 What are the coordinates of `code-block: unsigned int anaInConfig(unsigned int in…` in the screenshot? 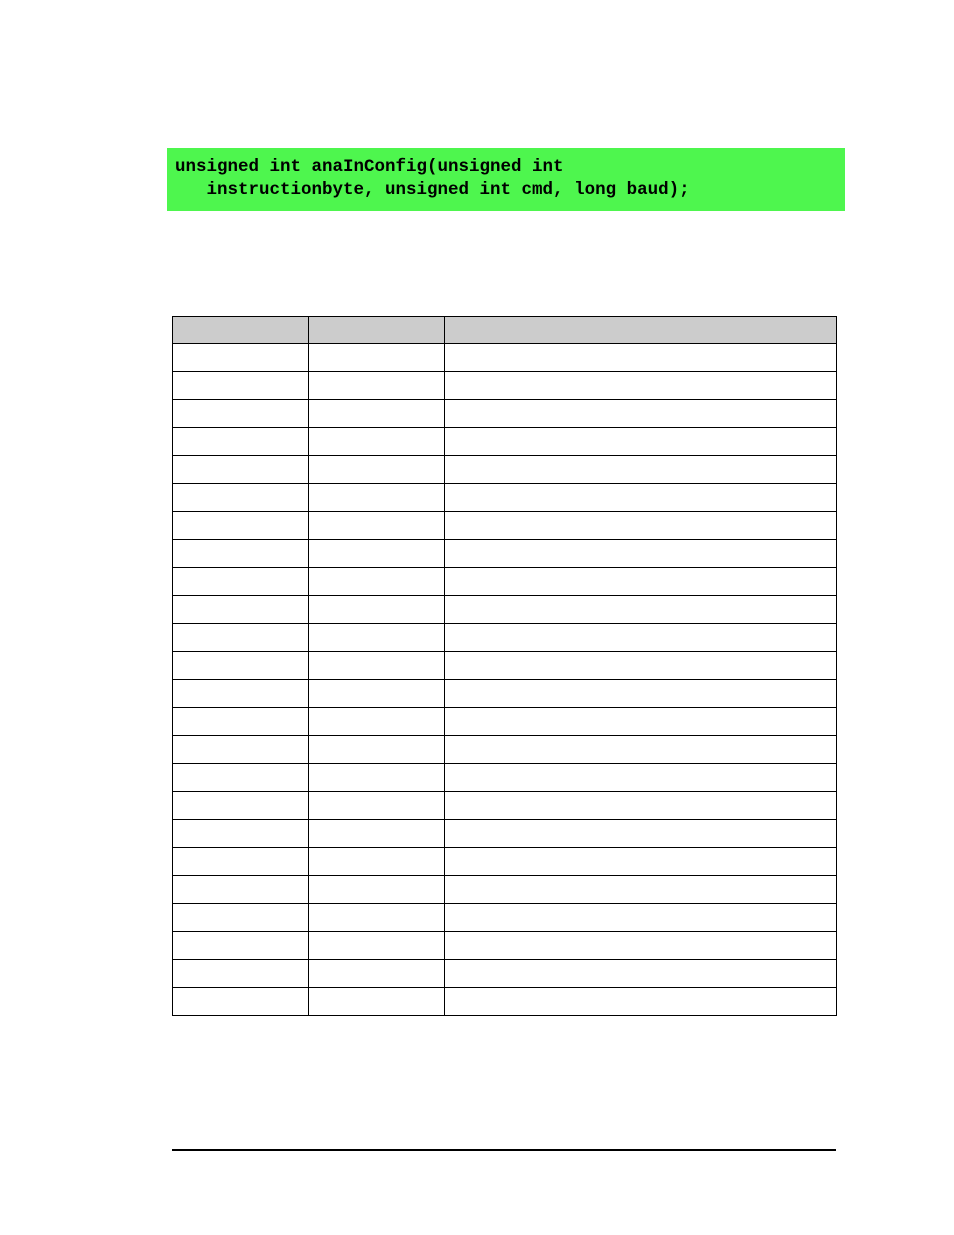 It's located at (506, 179).